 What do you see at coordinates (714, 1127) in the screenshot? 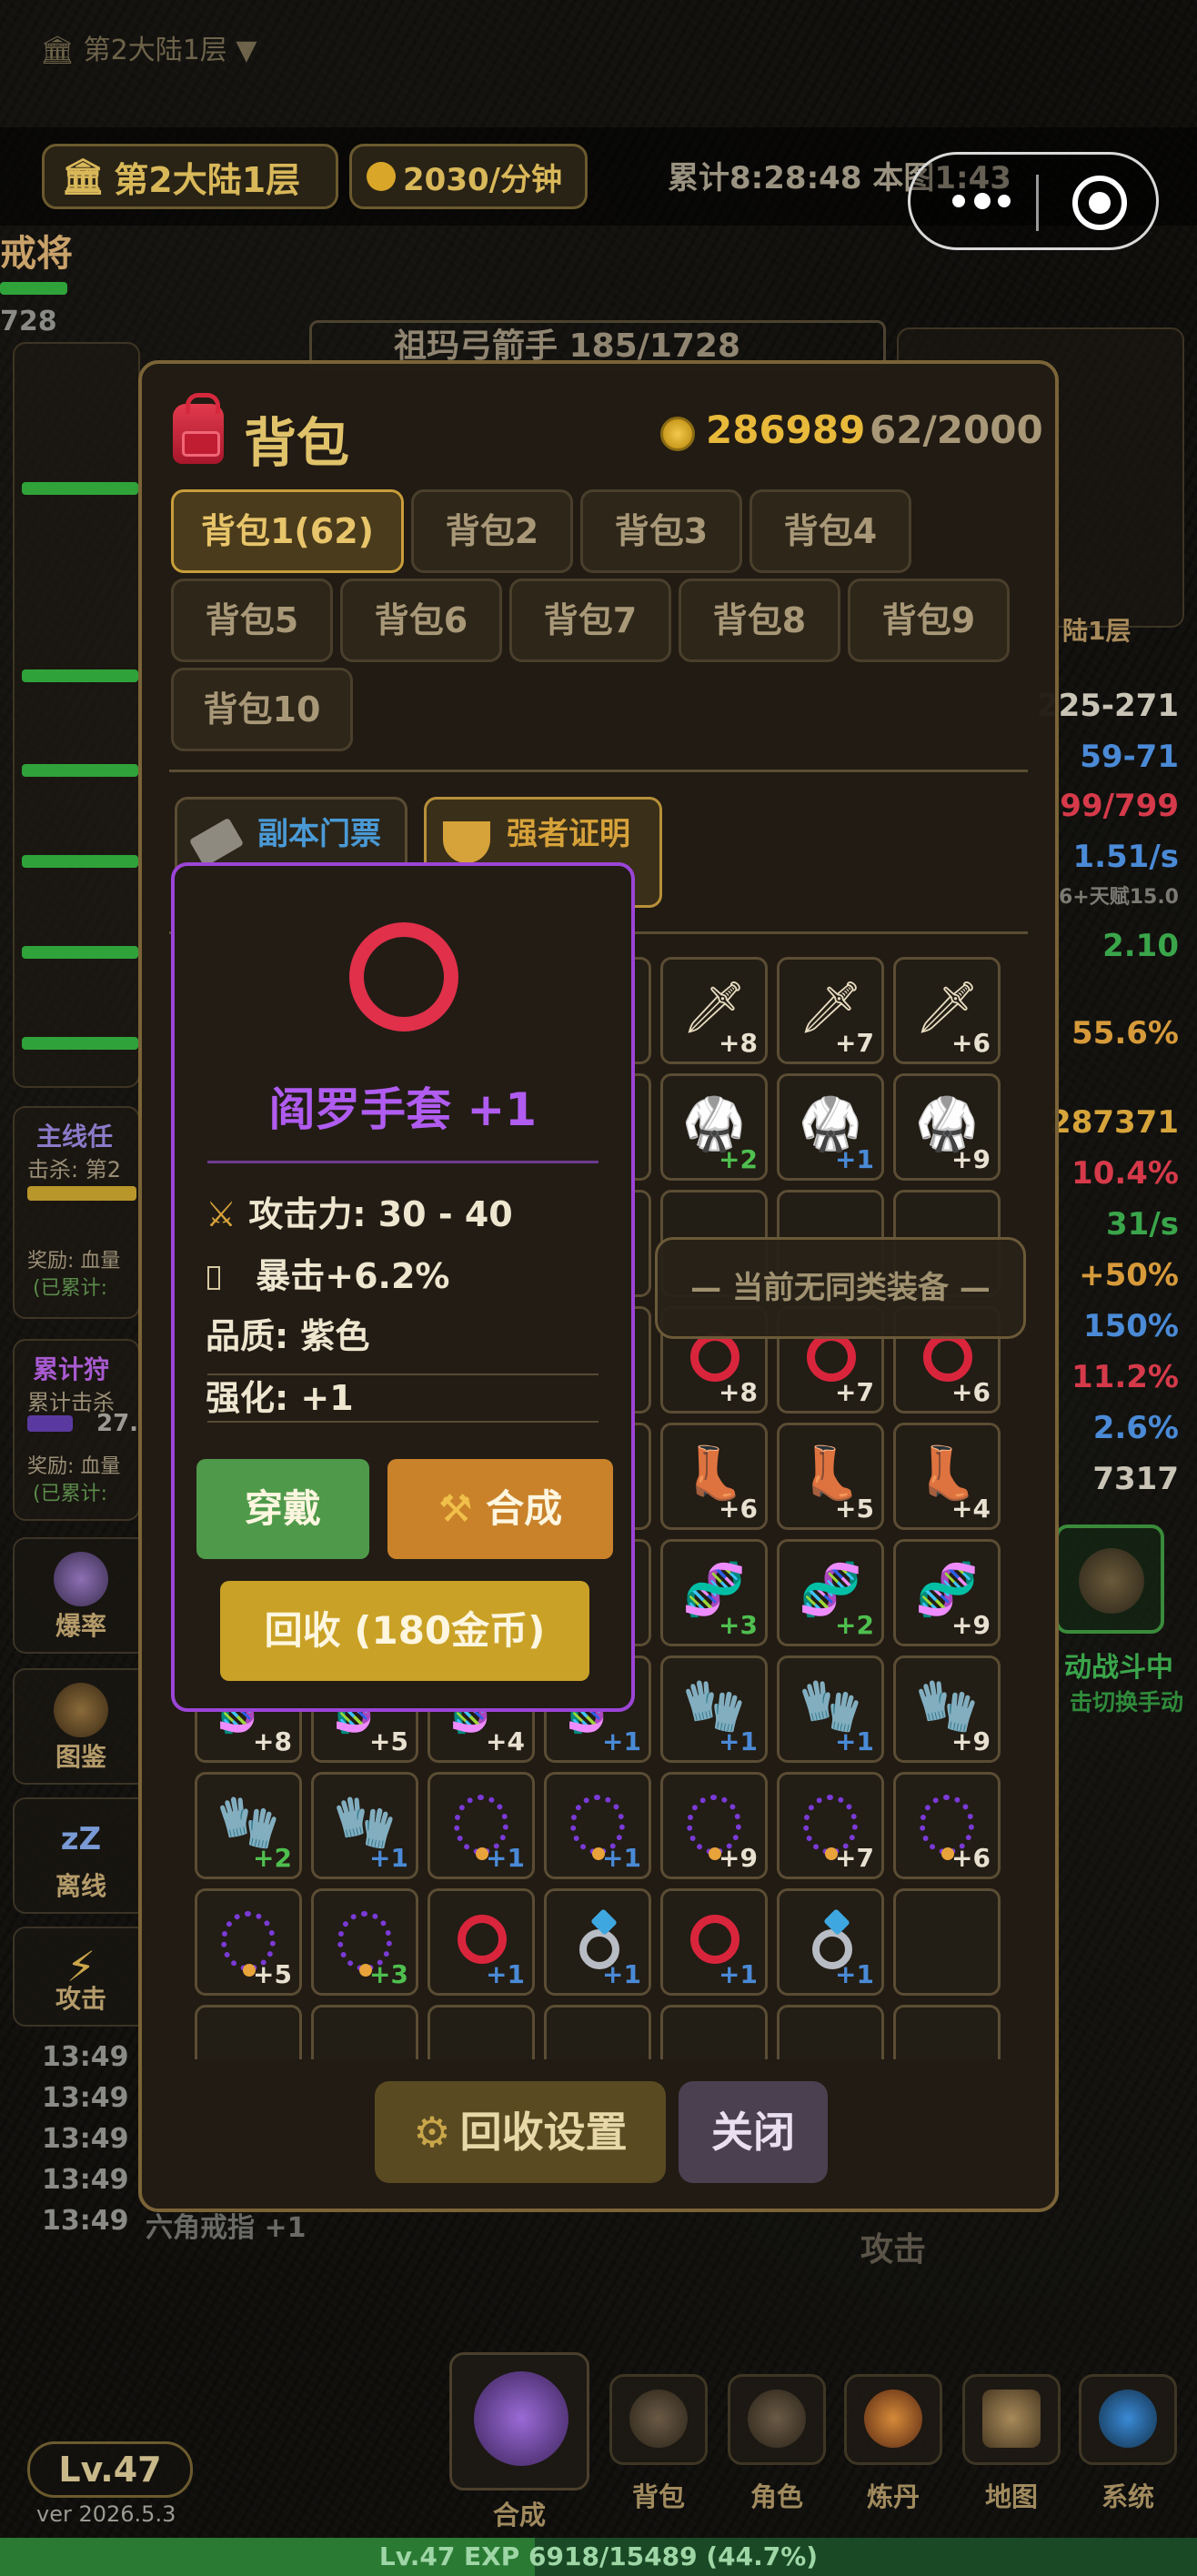
I see `bag-item-slot: 🥋 +2` at bounding box center [714, 1127].